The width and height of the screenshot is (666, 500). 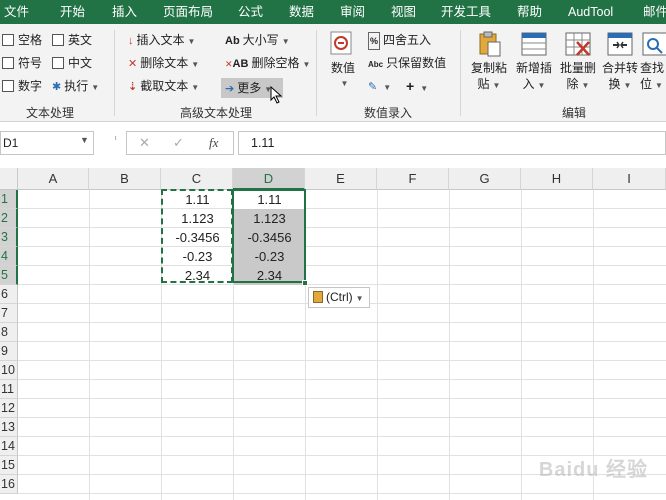 I want to click on row-header-14: 14, so click(x=9, y=446).